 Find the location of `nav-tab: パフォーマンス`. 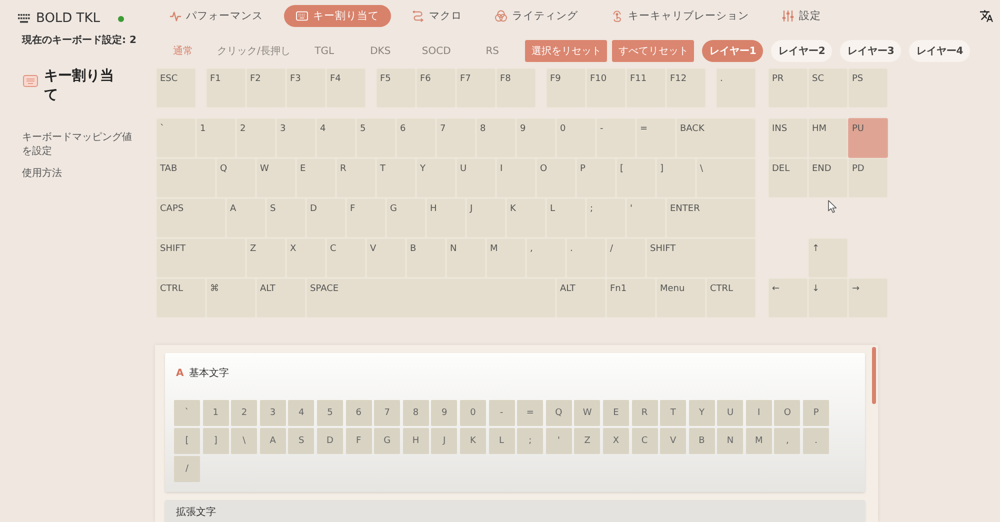

nav-tab: パフォーマンス is located at coordinates (216, 16).